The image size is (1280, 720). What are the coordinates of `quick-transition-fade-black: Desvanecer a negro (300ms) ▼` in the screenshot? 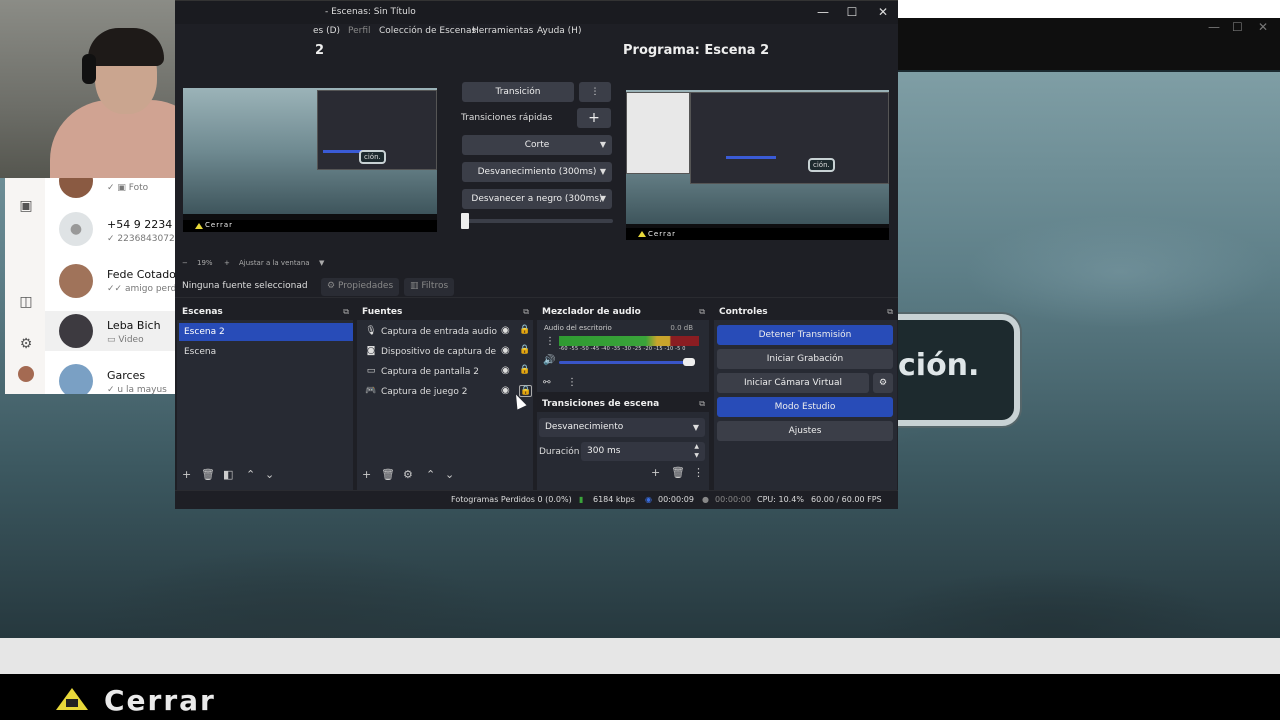 It's located at (537, 199).